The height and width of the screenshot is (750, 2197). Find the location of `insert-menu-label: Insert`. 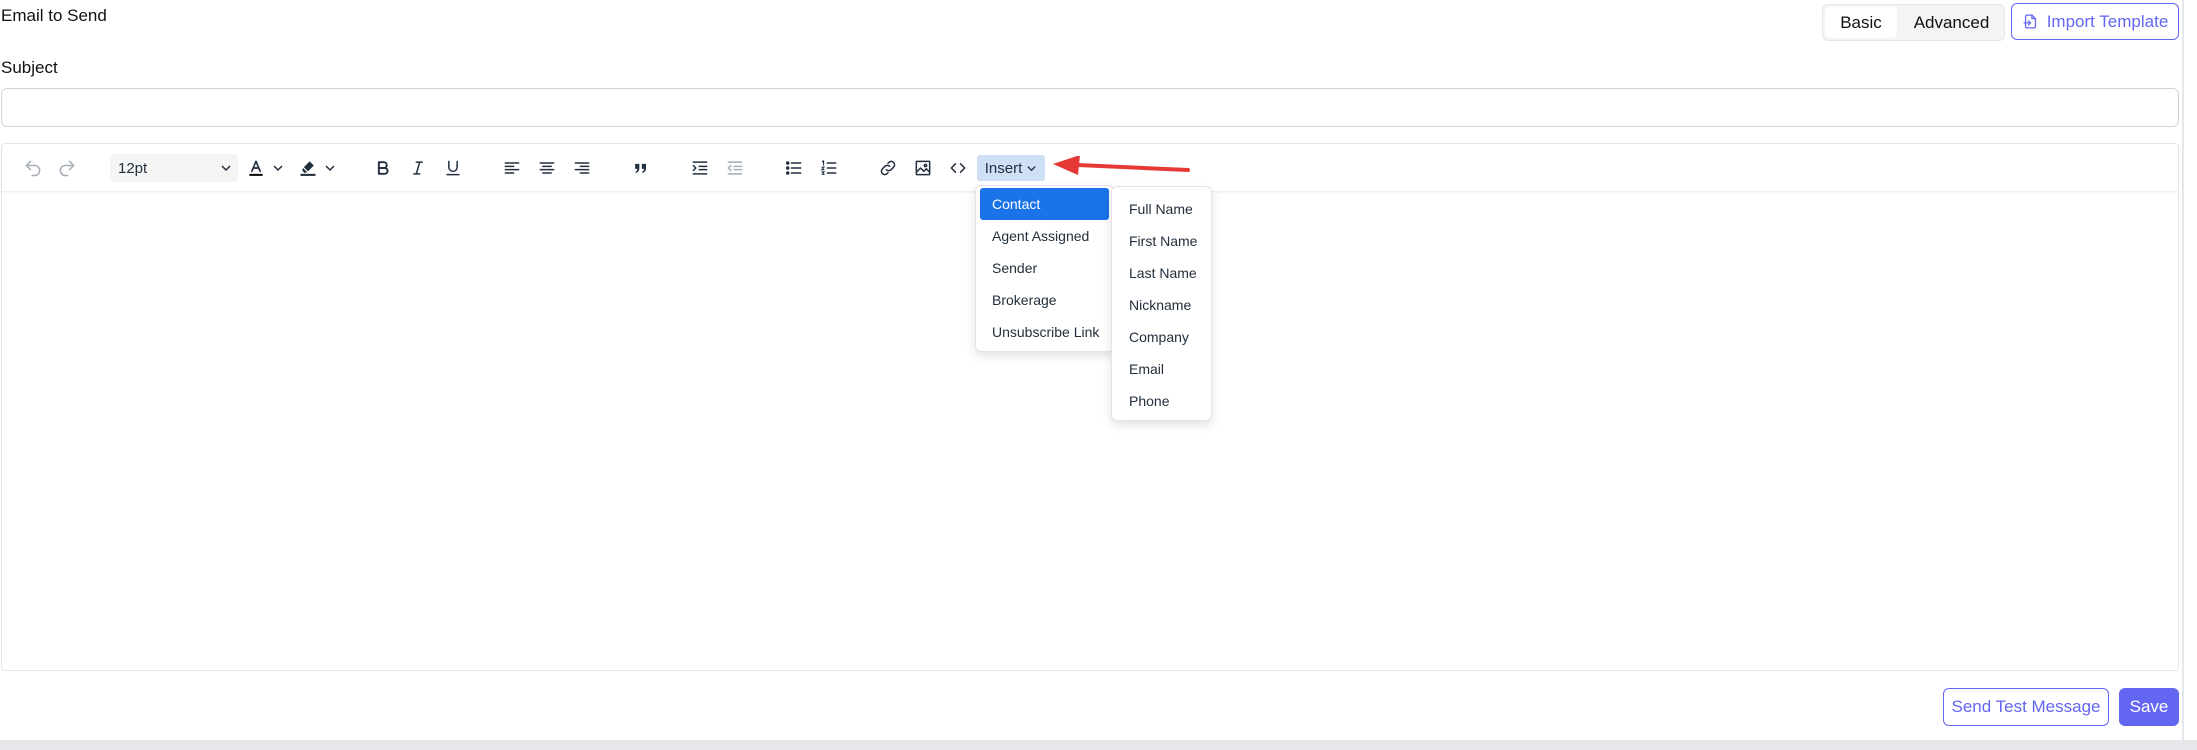

insert-menu-label: Insert is located at coordinates (1003, 168).